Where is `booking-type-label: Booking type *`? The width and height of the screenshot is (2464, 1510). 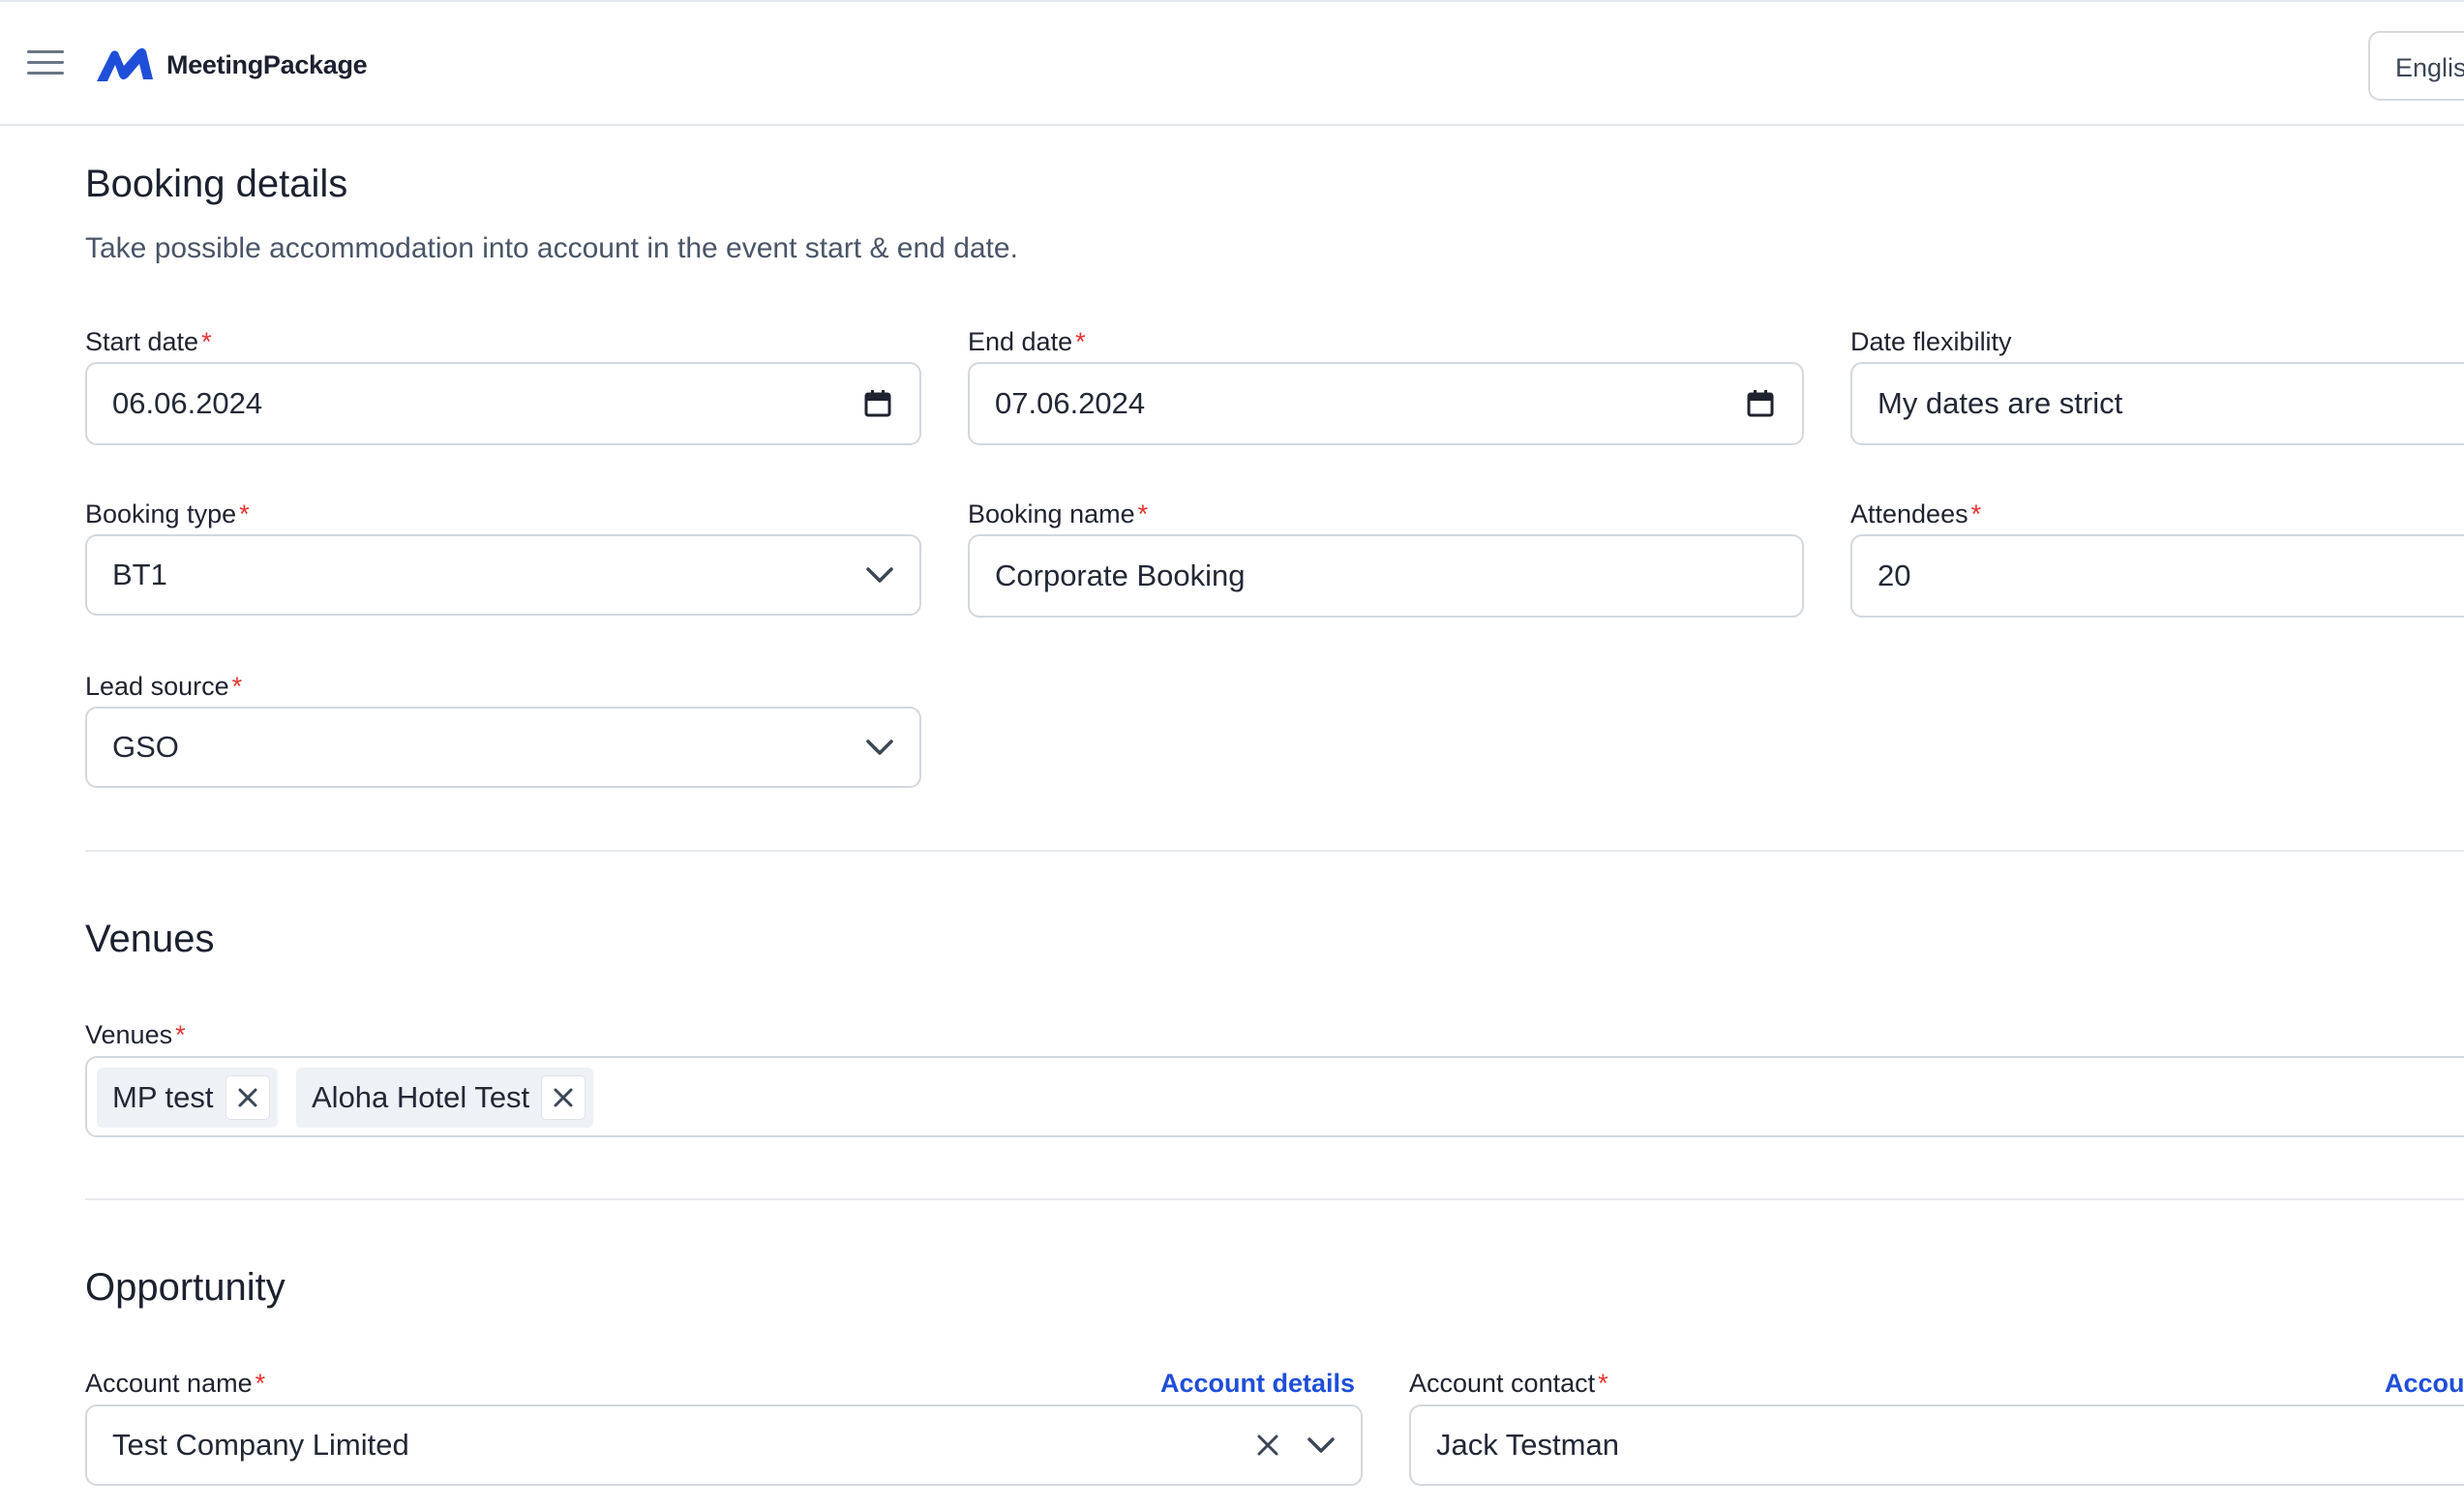
booking-type-label: Booking type * is located at coordinates (167, 513).